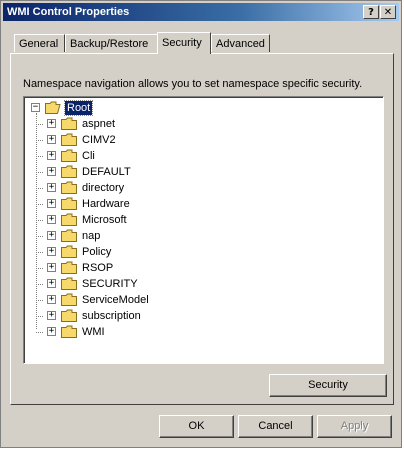 The image size is (404, 450). I want to click on tree-item-label: SECURITY, so click(110, 284).